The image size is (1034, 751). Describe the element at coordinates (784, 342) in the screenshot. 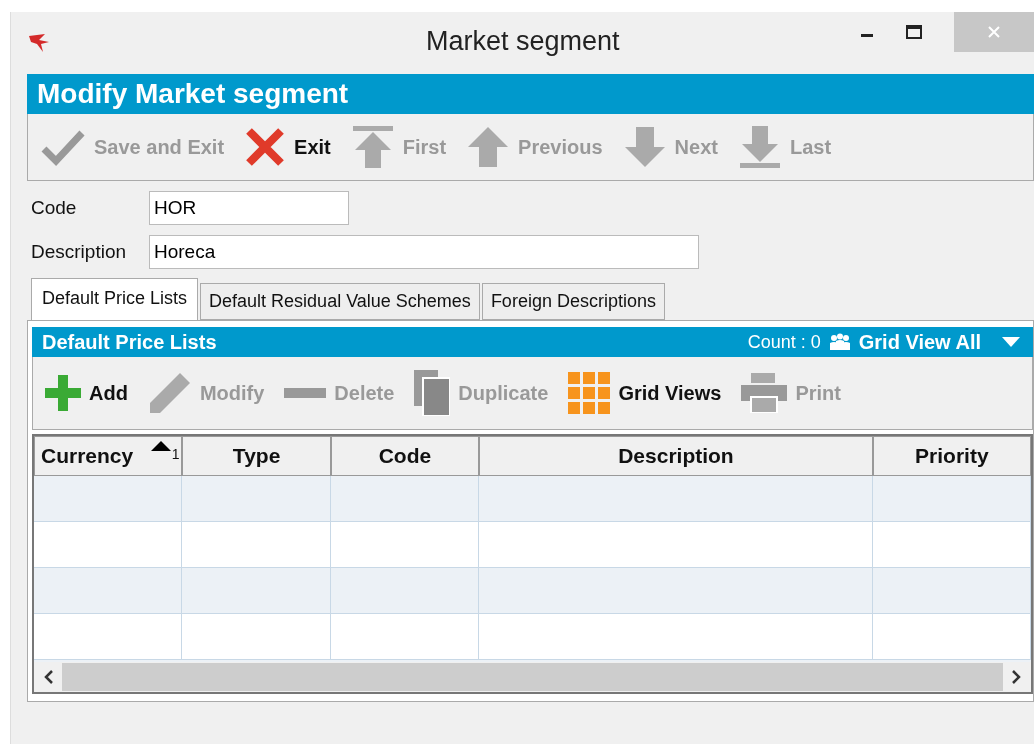

I see `record-count: Count : 0` at that location.